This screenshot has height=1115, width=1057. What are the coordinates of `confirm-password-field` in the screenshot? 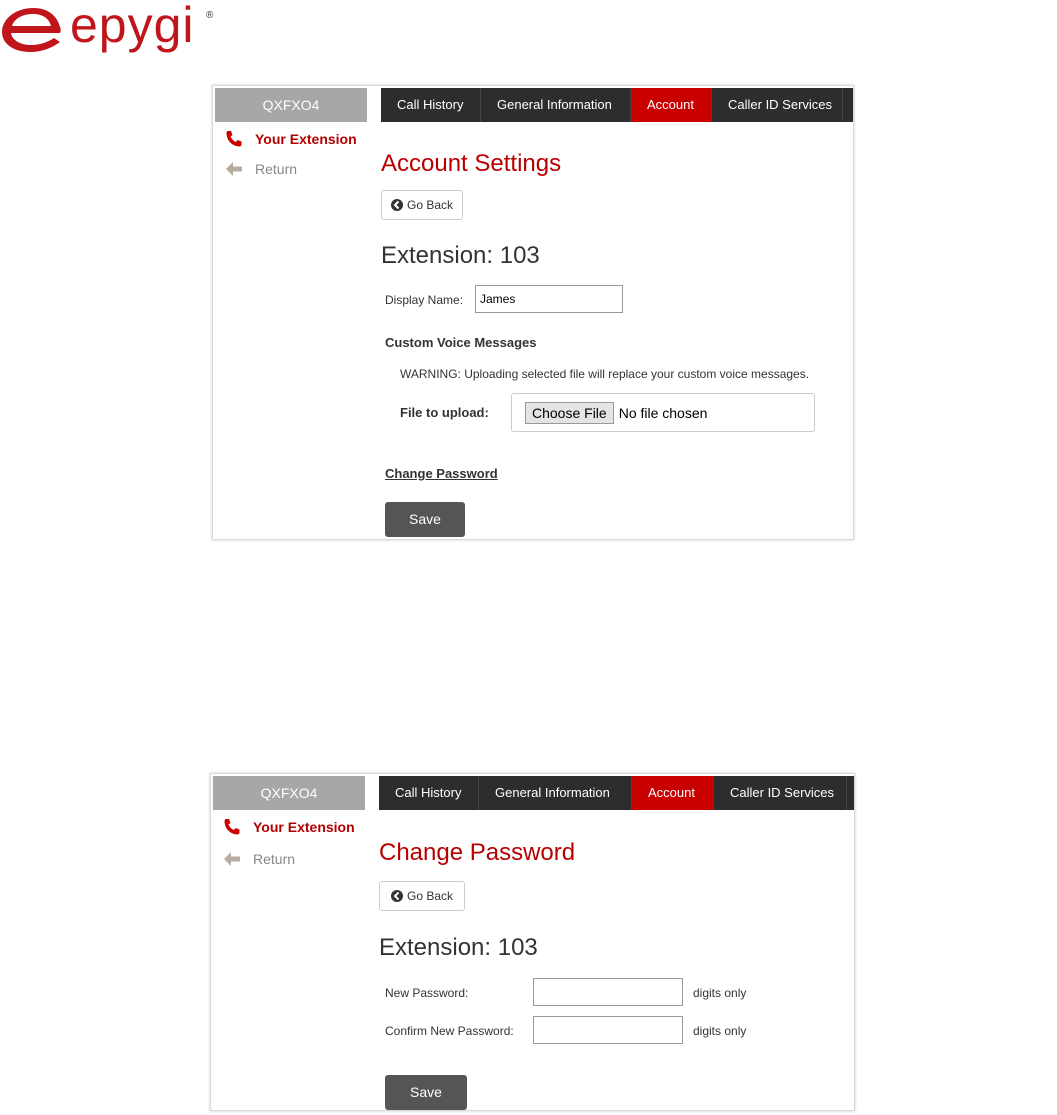 It's located at (608, 1030).